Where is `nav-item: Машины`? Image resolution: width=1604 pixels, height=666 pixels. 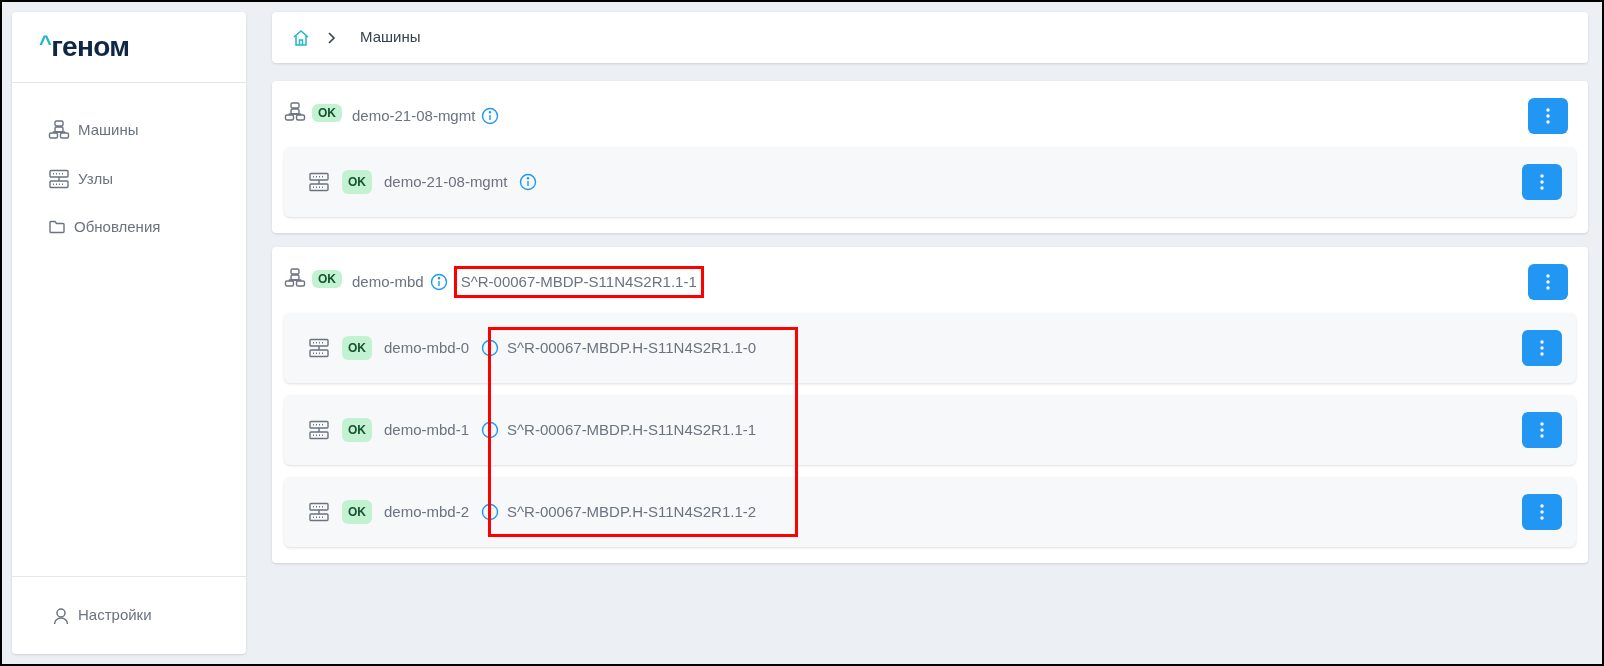 nav-item: Машины is located at coordinates (129, 130).